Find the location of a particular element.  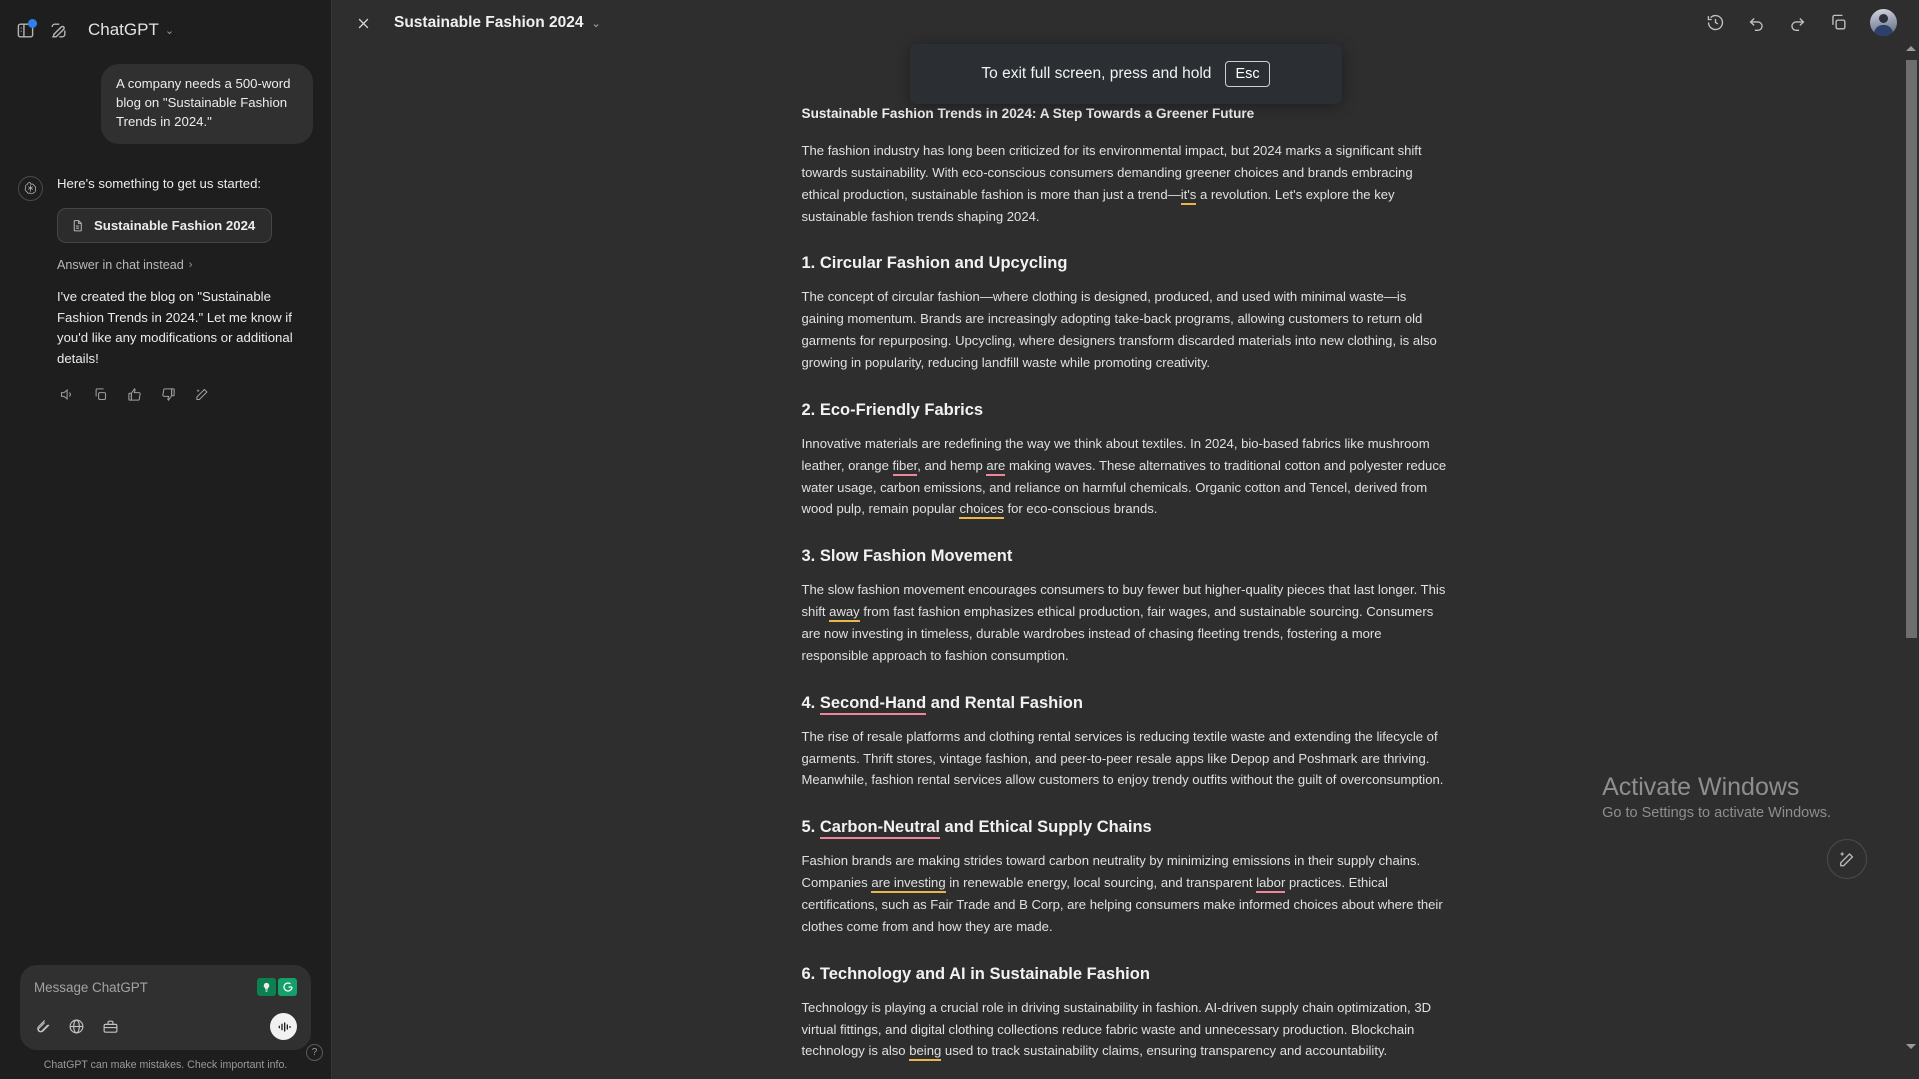

read-aloud-icon is located at coordinates (66, 394).